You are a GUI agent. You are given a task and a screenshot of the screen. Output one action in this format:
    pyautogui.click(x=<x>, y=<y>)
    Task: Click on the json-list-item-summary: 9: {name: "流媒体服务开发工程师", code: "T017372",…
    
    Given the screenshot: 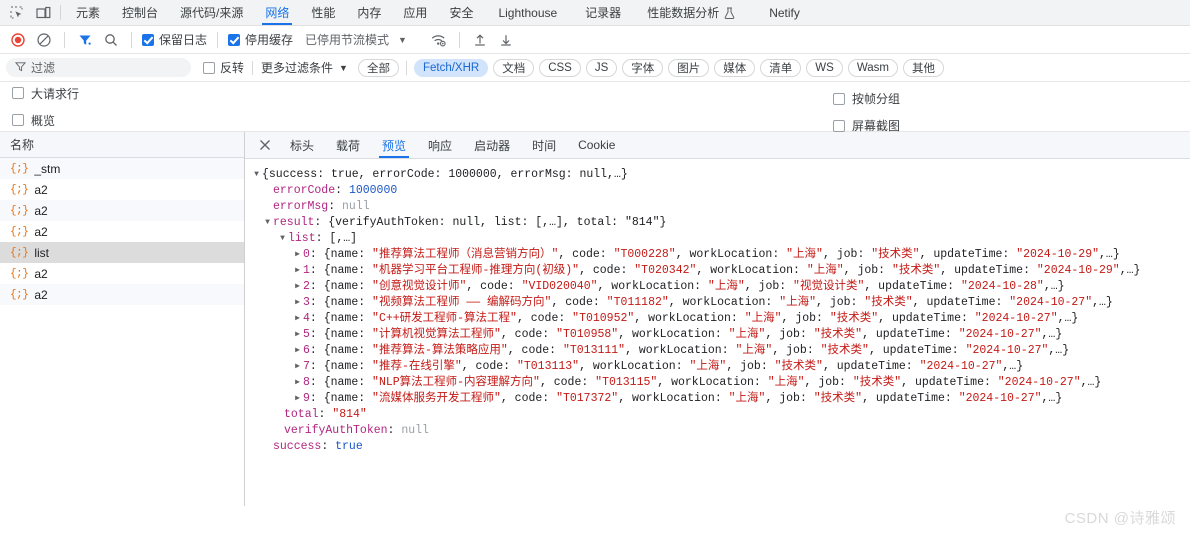 What is the action you would take?
    pyautogui.click(x=682, y=399)
    